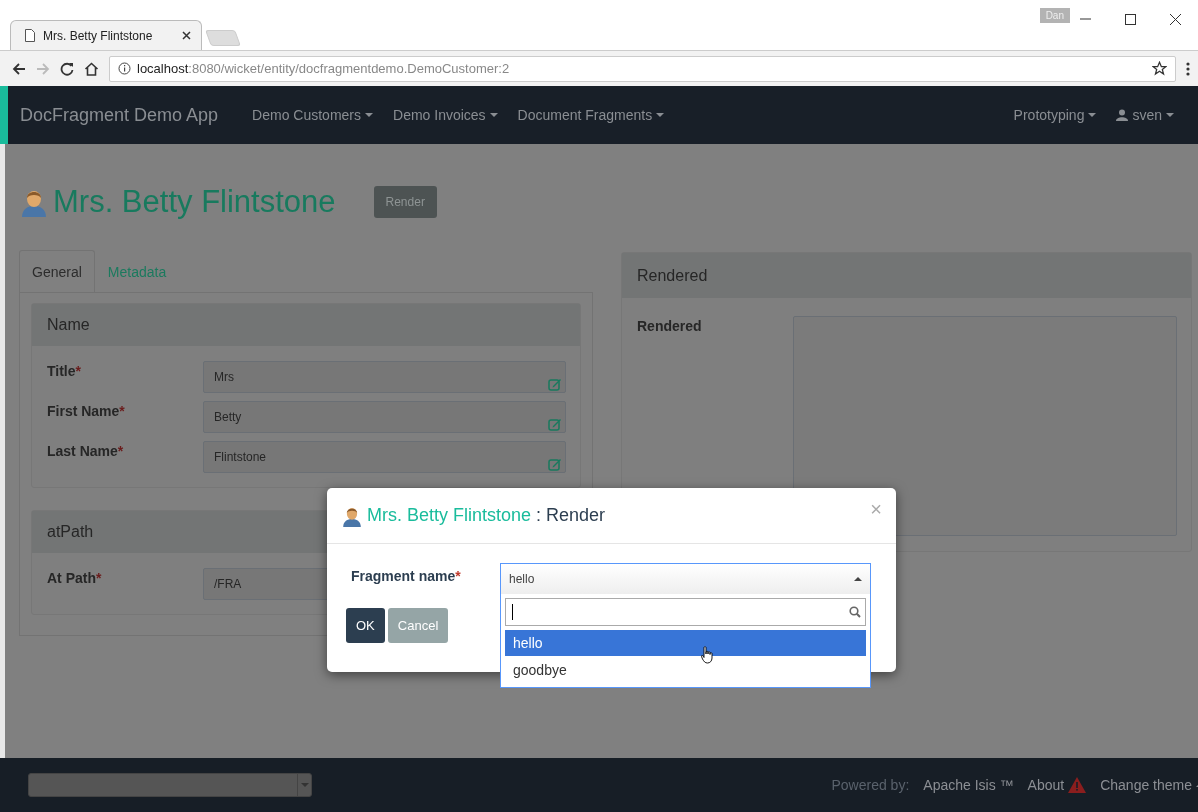 The image size is (1198, 812). What do you see at coordinates (685, 669) in the screenshot?
I see `dropdown-option: goodbye` at bounding box center [685, 669].